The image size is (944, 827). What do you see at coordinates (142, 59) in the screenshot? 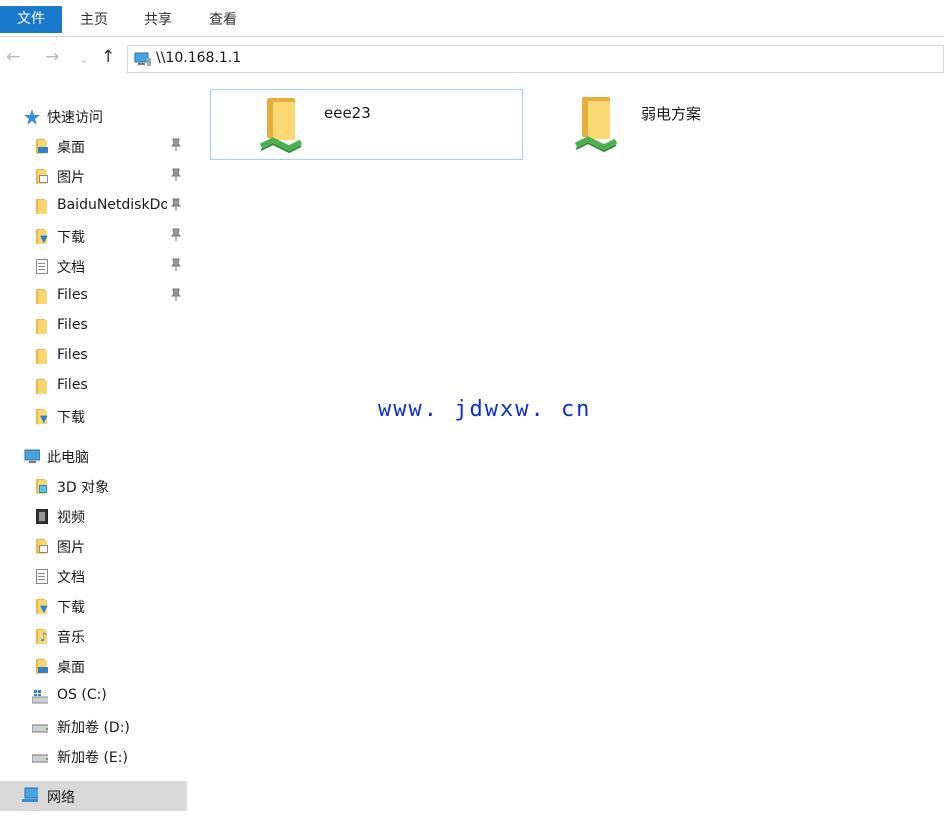
I see `network-computer-icon` at bounding box center [142, 59].